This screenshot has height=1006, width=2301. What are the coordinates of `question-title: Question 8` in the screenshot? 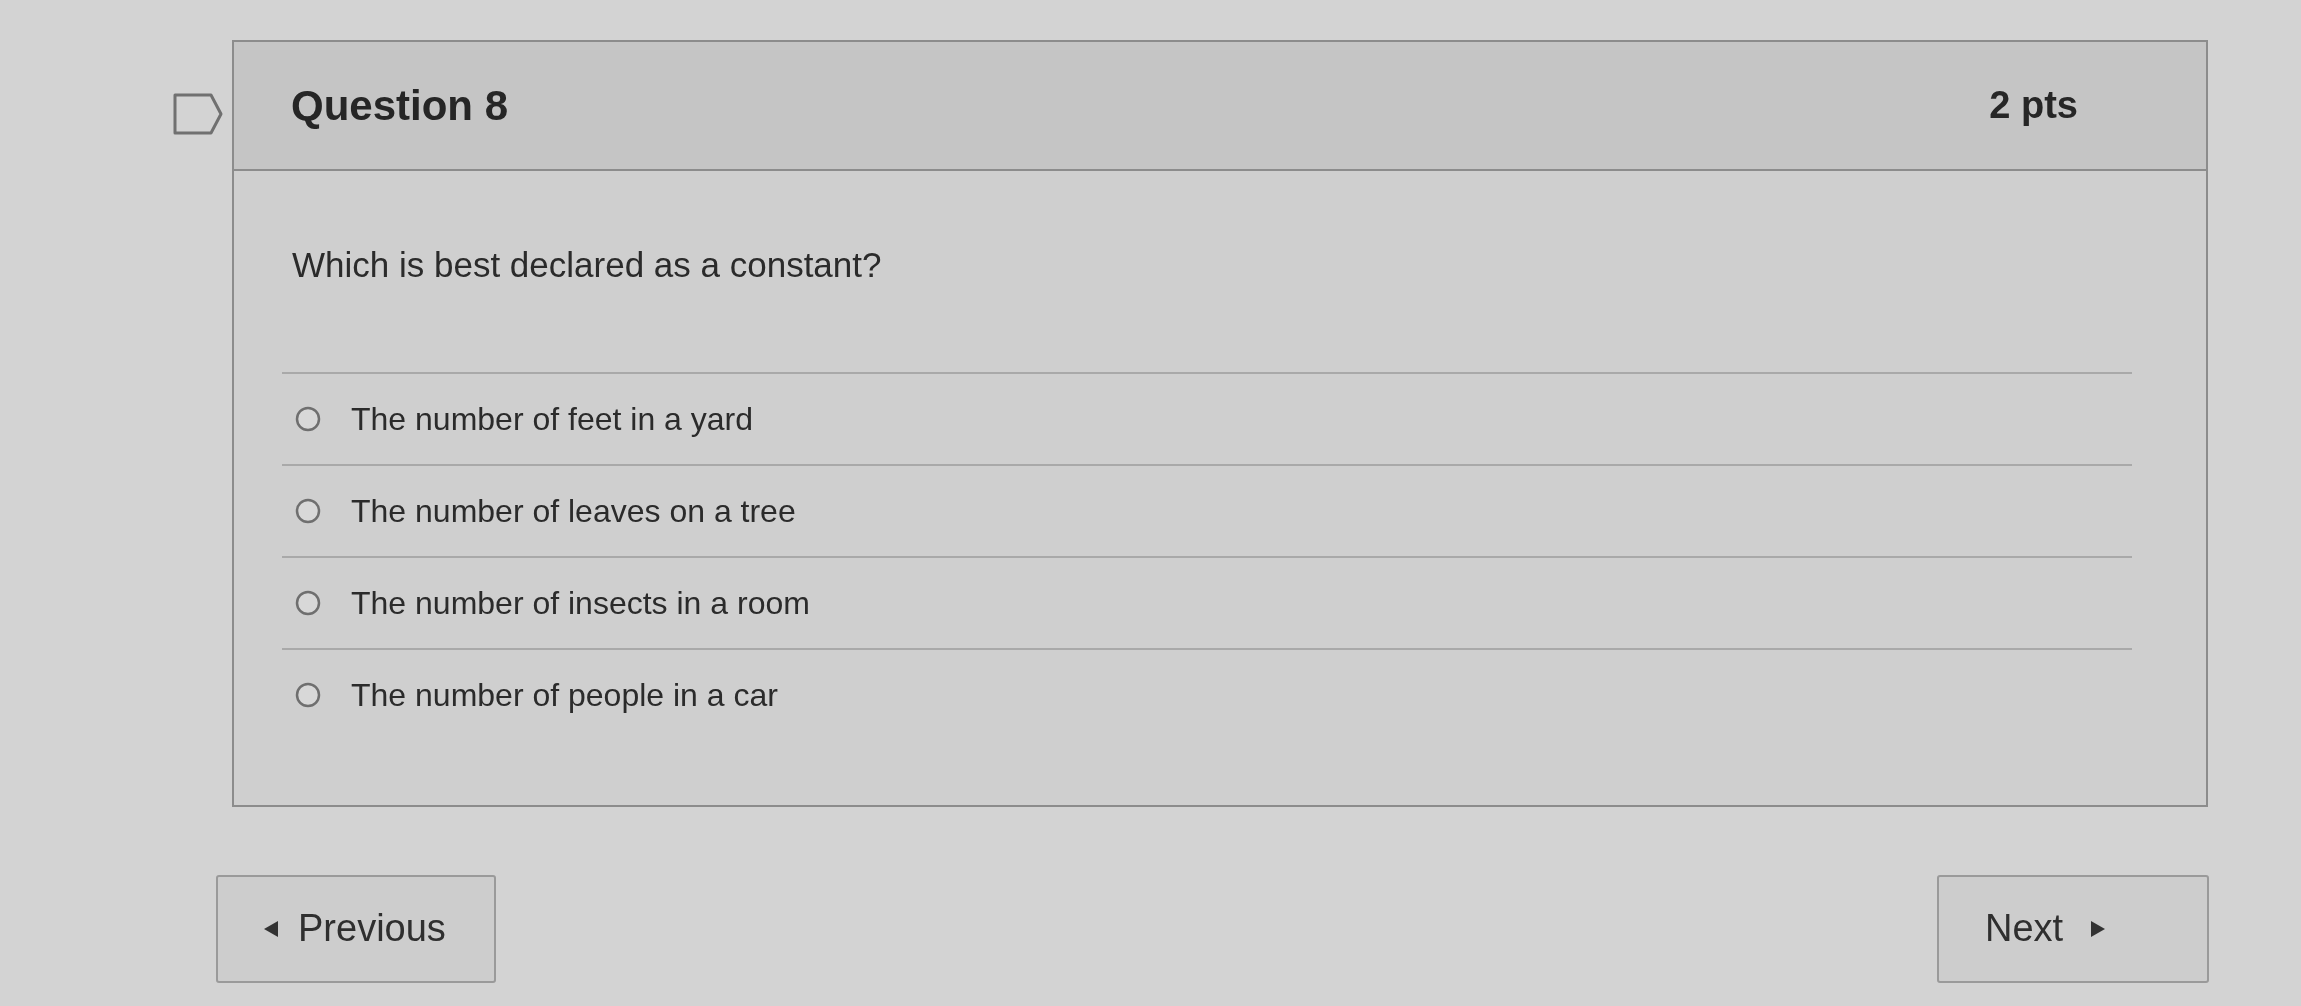 It's located at (400, 106).